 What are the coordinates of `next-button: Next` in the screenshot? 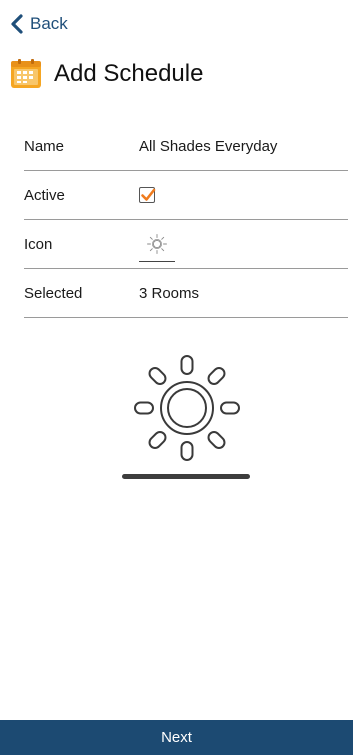 It's located at (176, 737).